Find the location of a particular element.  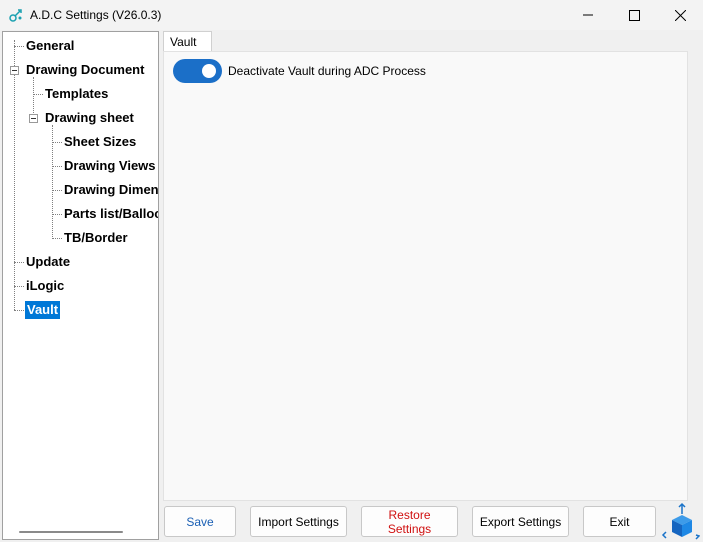

export-settings-button: Export Settings is located at coordinates (520, 521).